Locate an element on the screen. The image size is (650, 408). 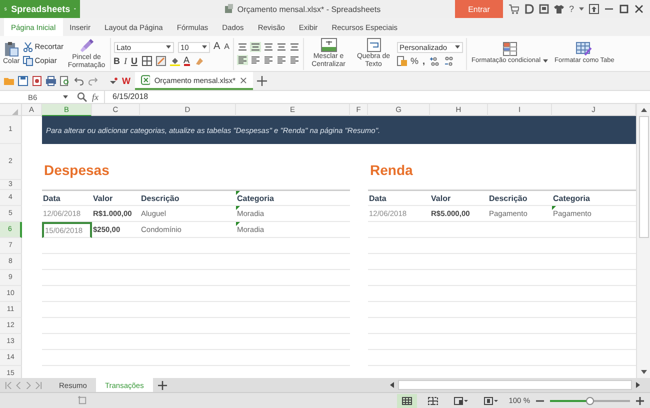
shrink-font-button: A is located at coordinates (227, 47).